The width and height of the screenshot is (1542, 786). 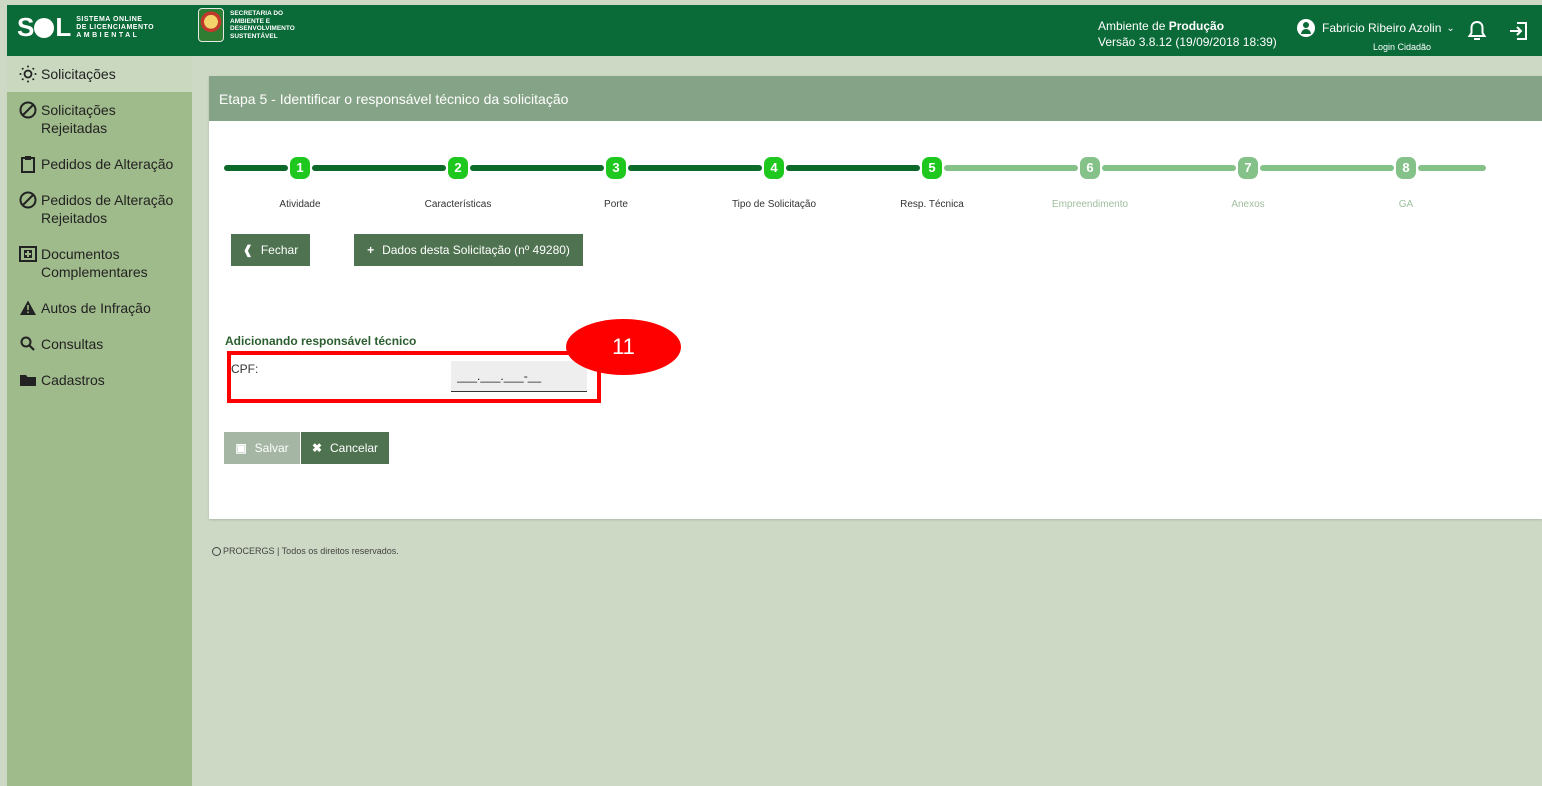 I want to click on cpf-input, so click(x=519, y=376).